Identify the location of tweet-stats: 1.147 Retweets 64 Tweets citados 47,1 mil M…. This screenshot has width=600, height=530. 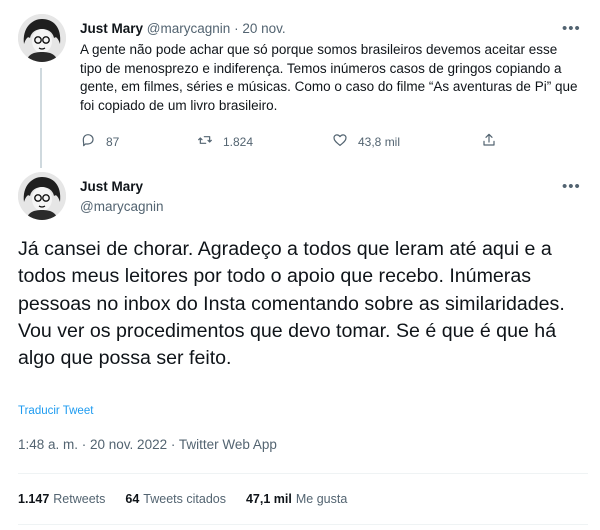
(182, 499).